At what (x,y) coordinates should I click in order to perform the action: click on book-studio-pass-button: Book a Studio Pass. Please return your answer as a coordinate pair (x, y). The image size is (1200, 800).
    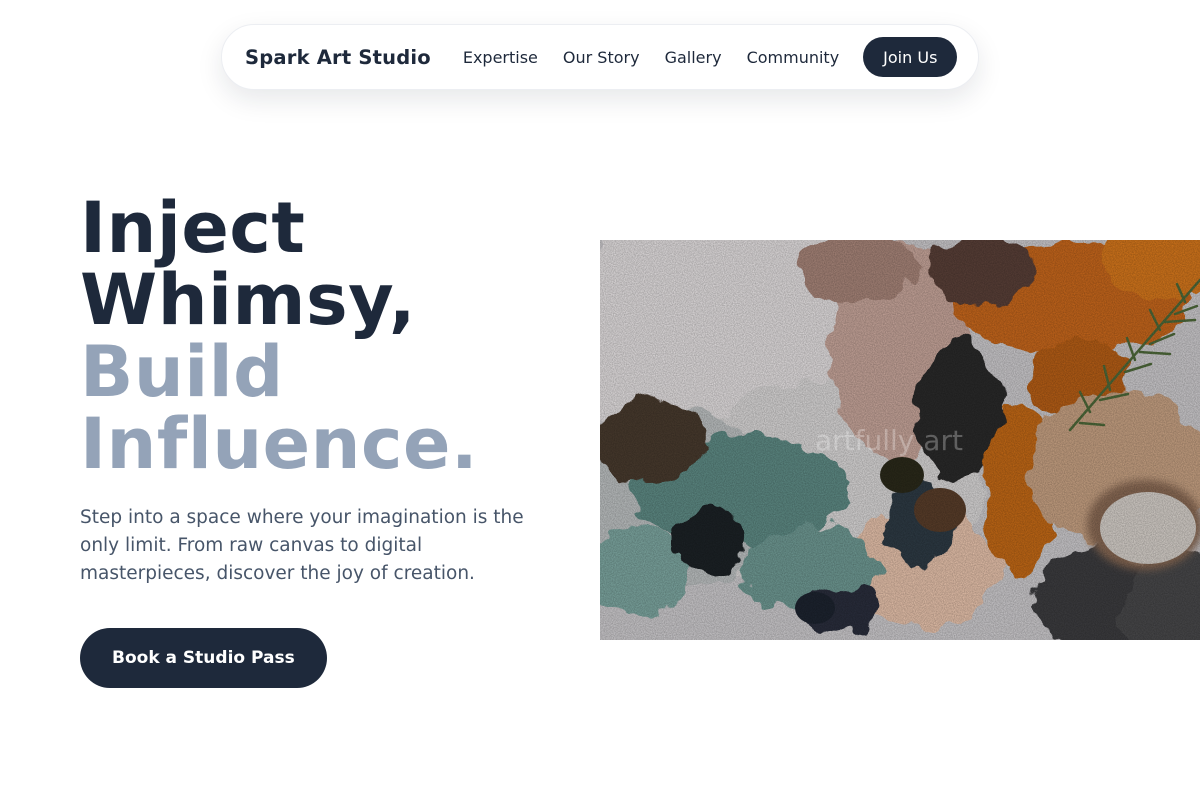
    Looking at the image, I should click on (203, 658).